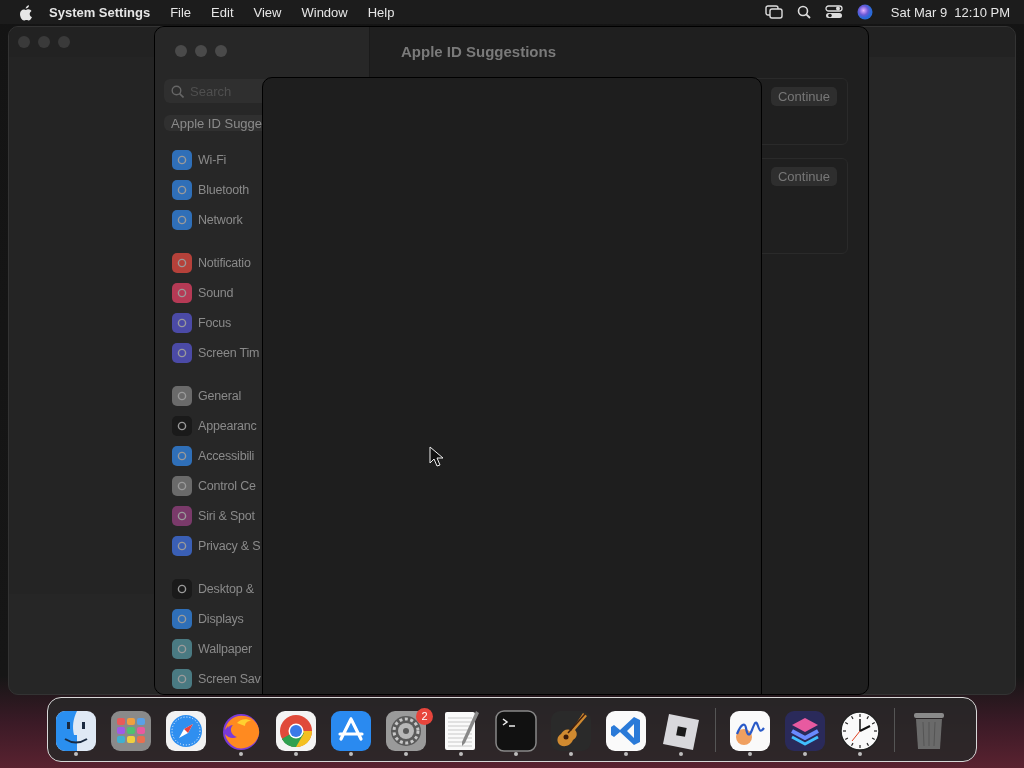 This screenshot has height=768, width=1024. What do you see at coordinates (226, 456) in the screenshot?
I see `sidebar-item: Accessibili` at bounding box center [226, 456].